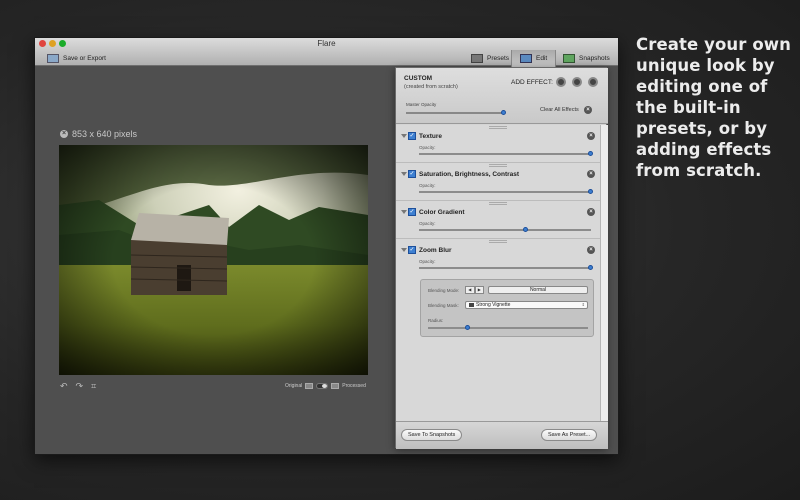 This screenshot has width=800, height=500. I want to click on window-title: Flare, so click(326, 43).